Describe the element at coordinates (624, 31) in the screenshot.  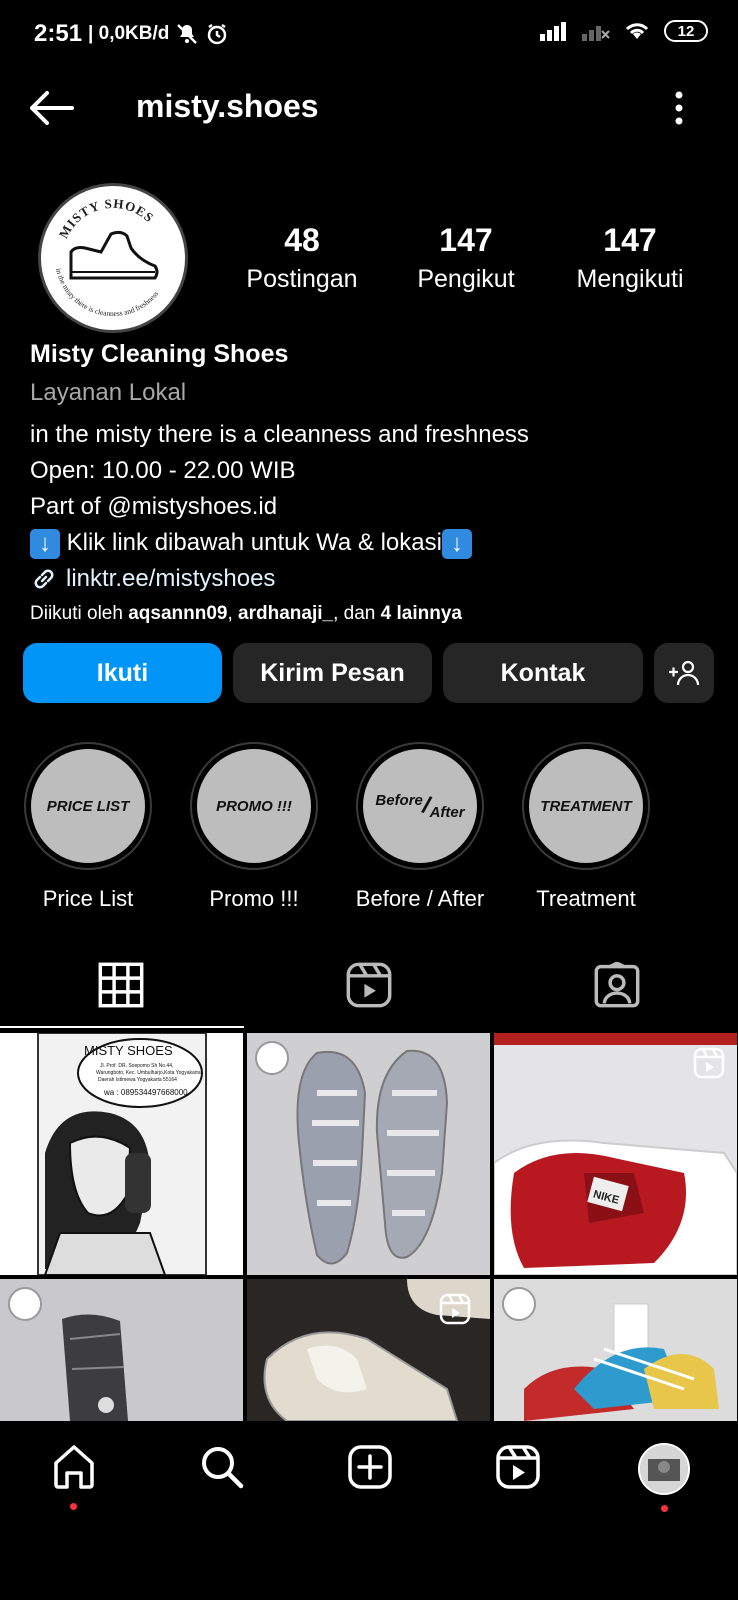
I see `status-right: 12` at that location.